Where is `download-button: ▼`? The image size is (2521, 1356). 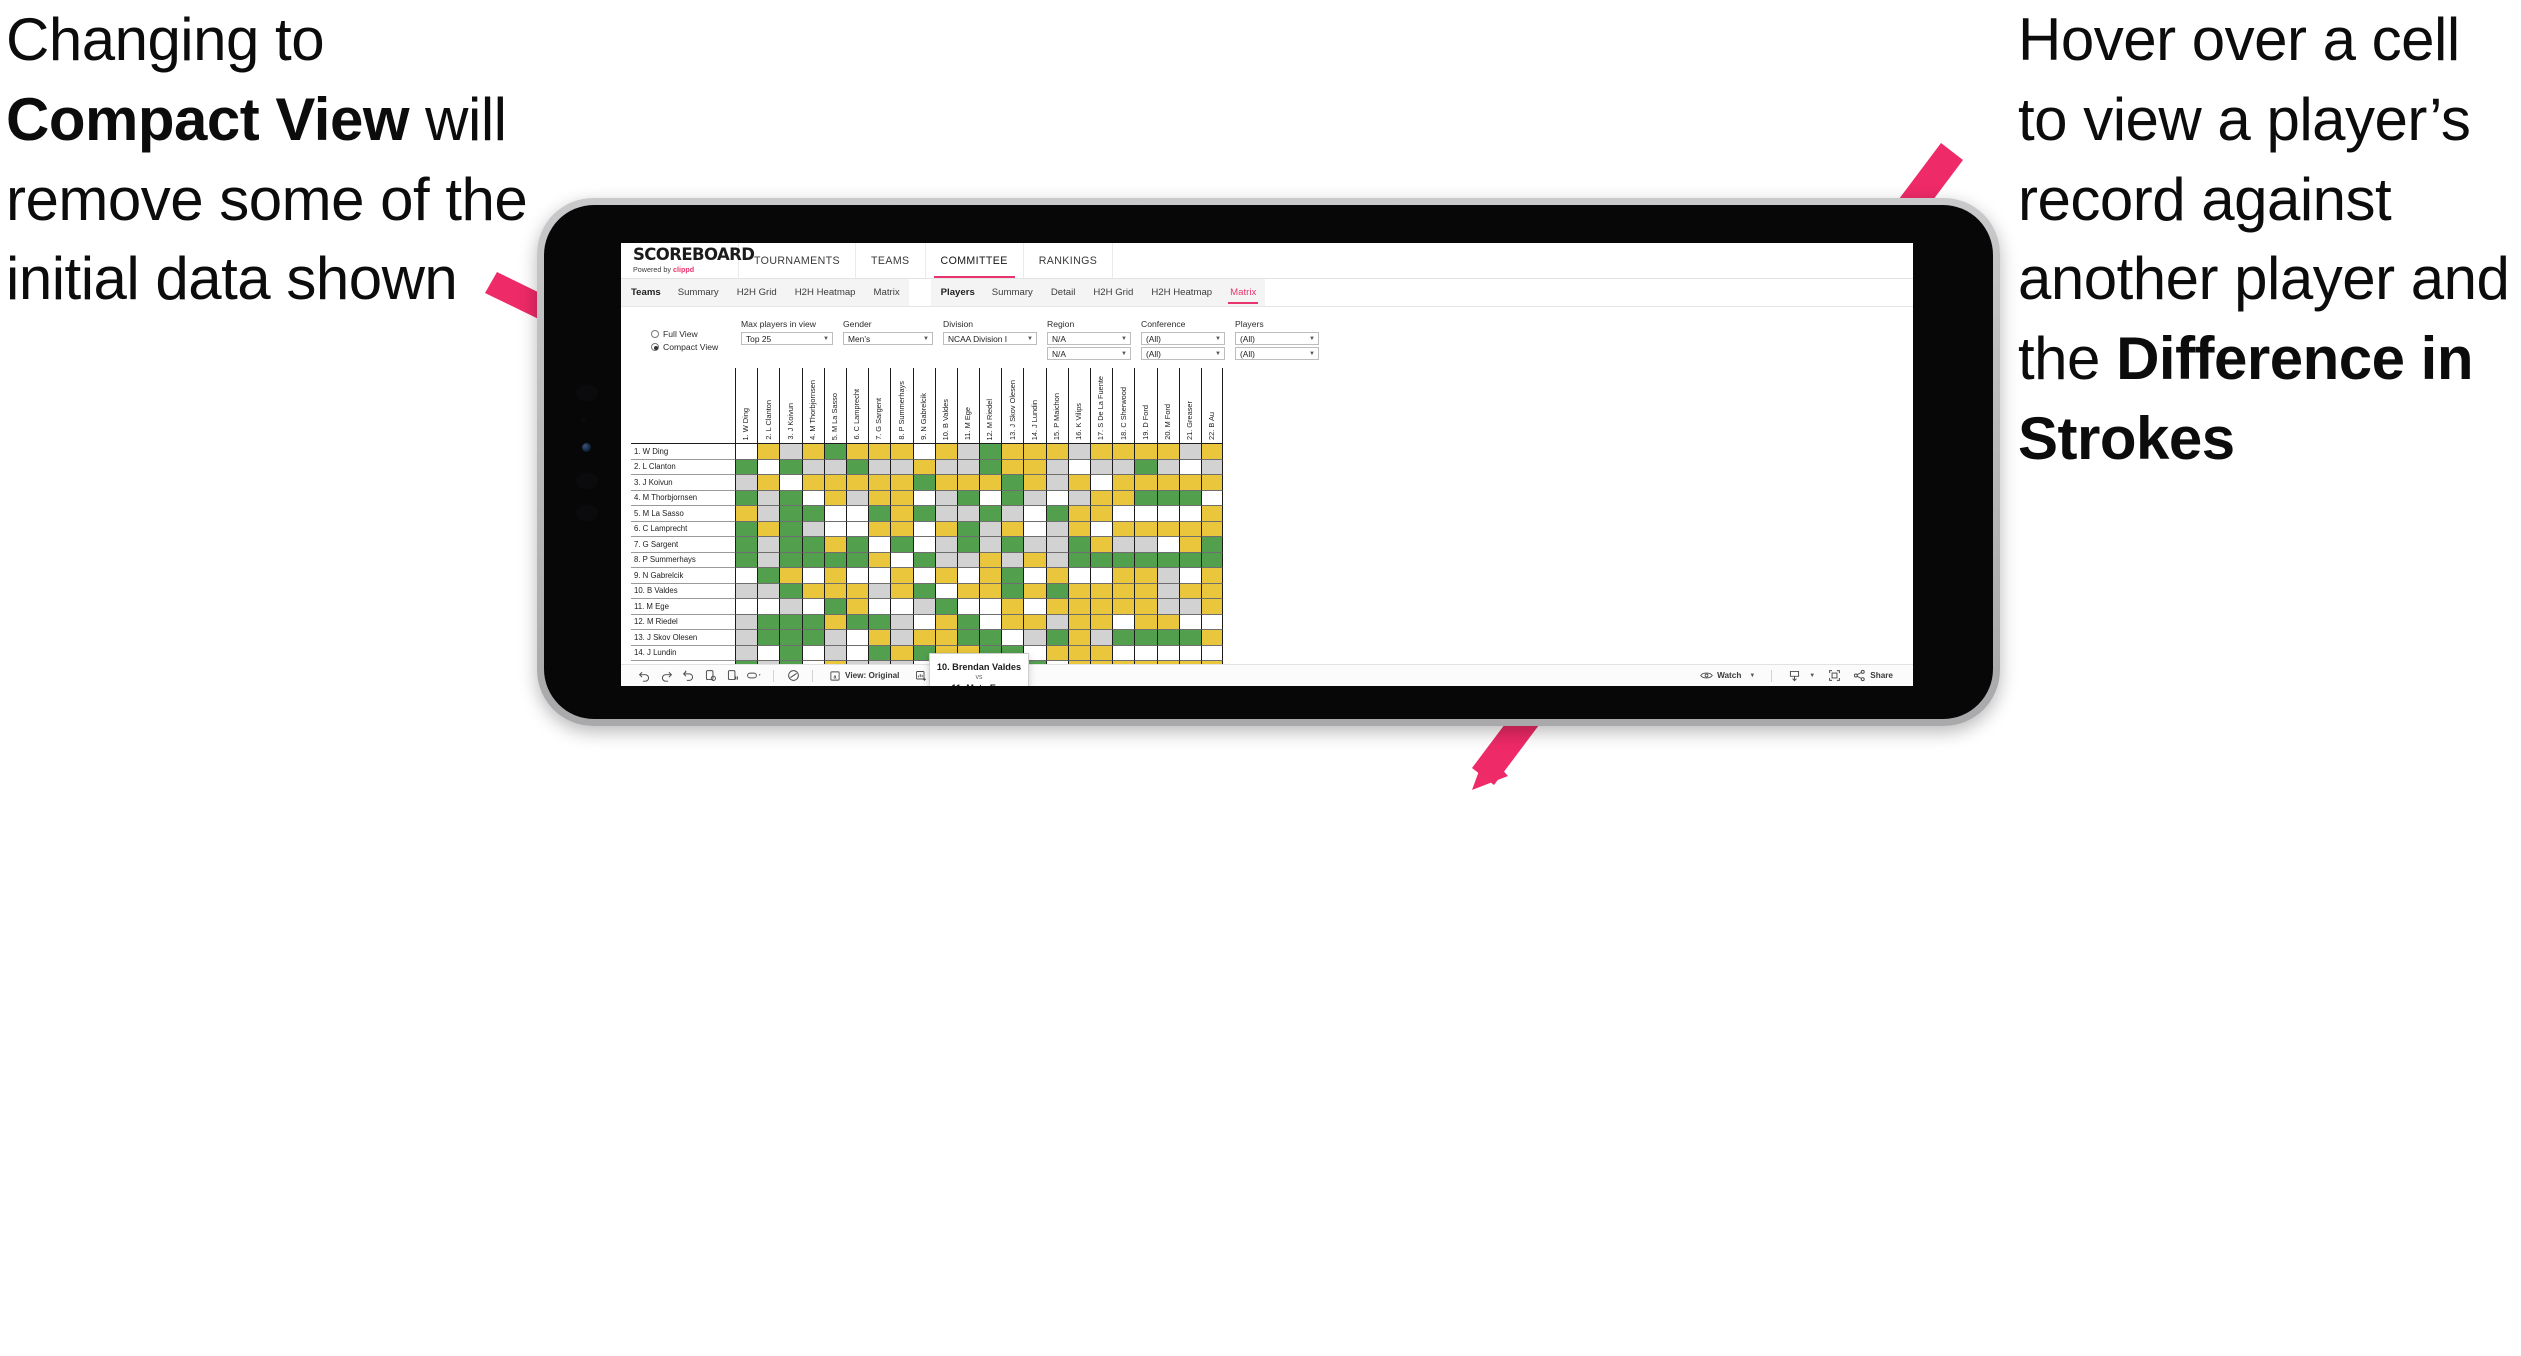
download-button: ▼ is located at coordinates (1801, 675).